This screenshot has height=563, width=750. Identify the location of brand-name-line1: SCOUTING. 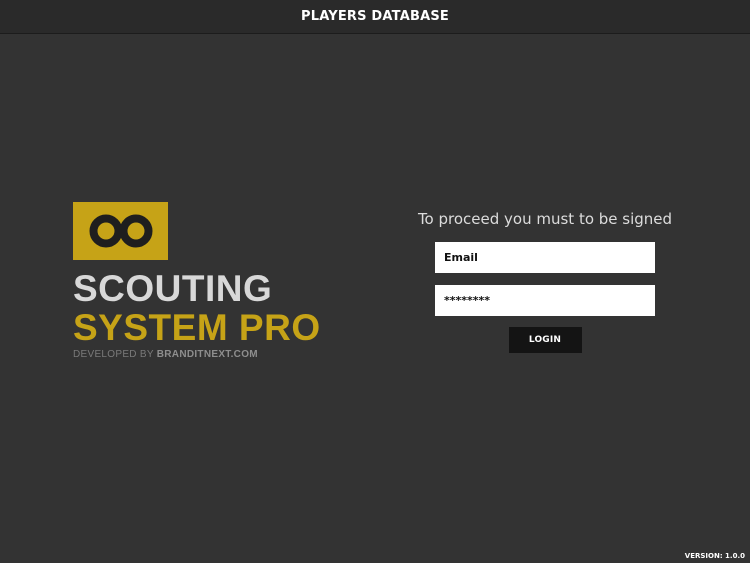
(173, 288).